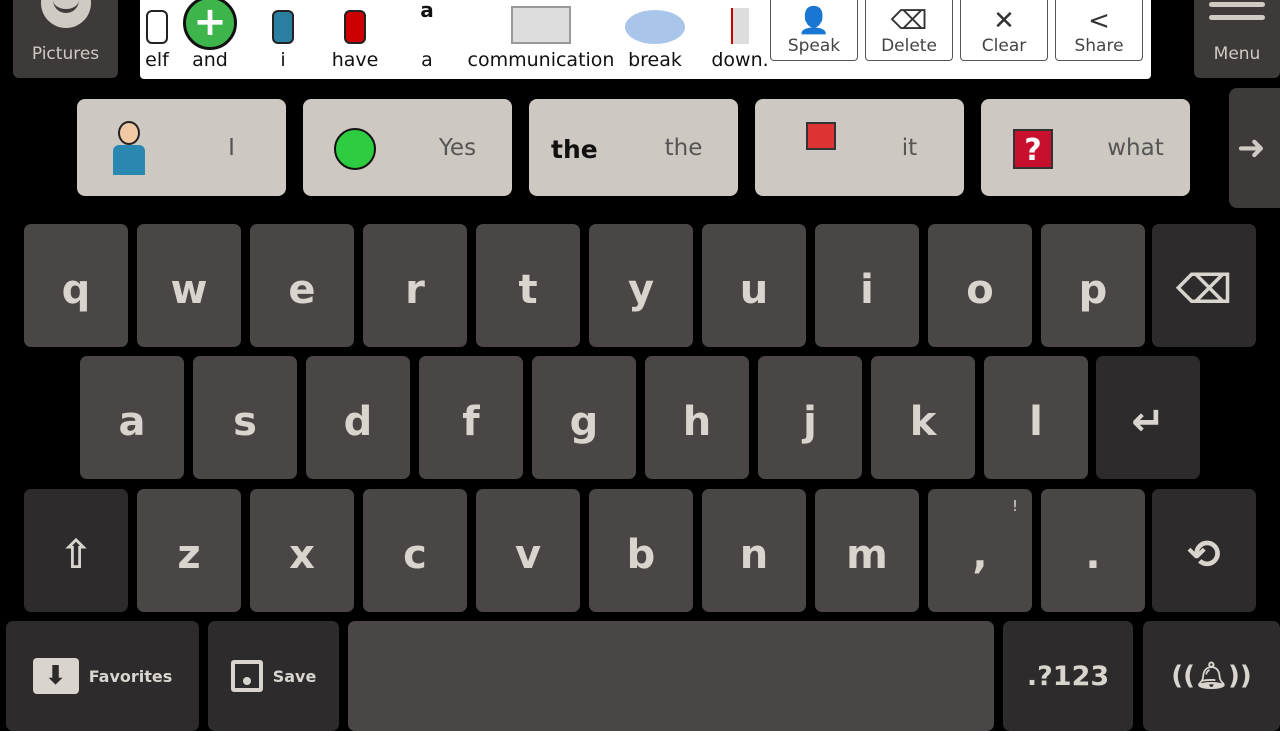 This screenshot has width=1280, height=731. I want to click on key-label: ., so click(1093, 554).